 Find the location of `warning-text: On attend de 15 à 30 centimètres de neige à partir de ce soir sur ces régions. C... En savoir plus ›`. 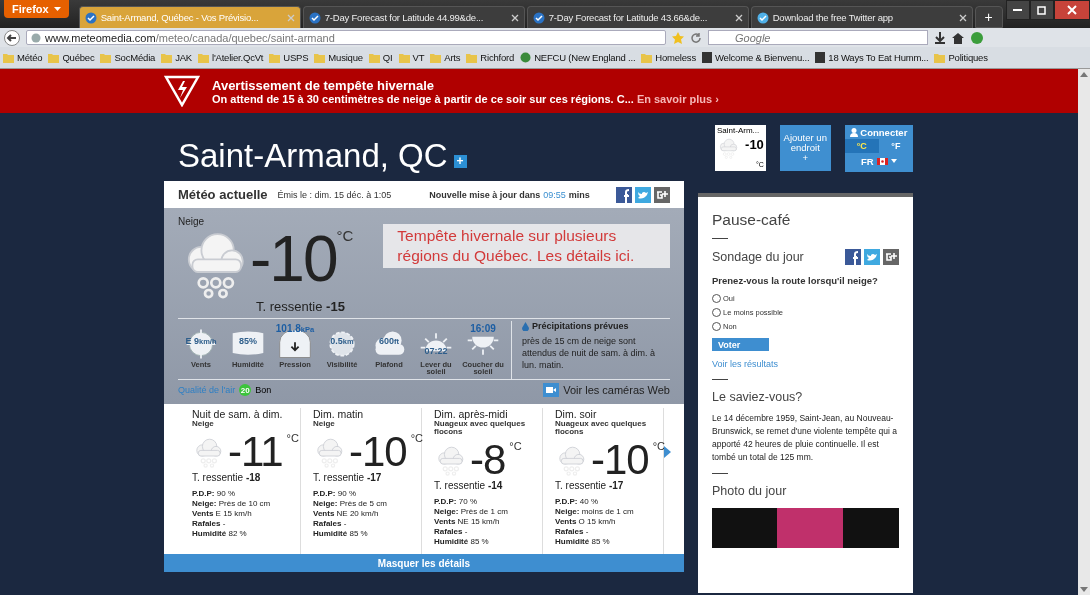

warning-text: On attend de 15 à 30 centimètres de neige à partir de ce soir sur ces régions. C... En savoir plus › is located at coordinates (465, 98).